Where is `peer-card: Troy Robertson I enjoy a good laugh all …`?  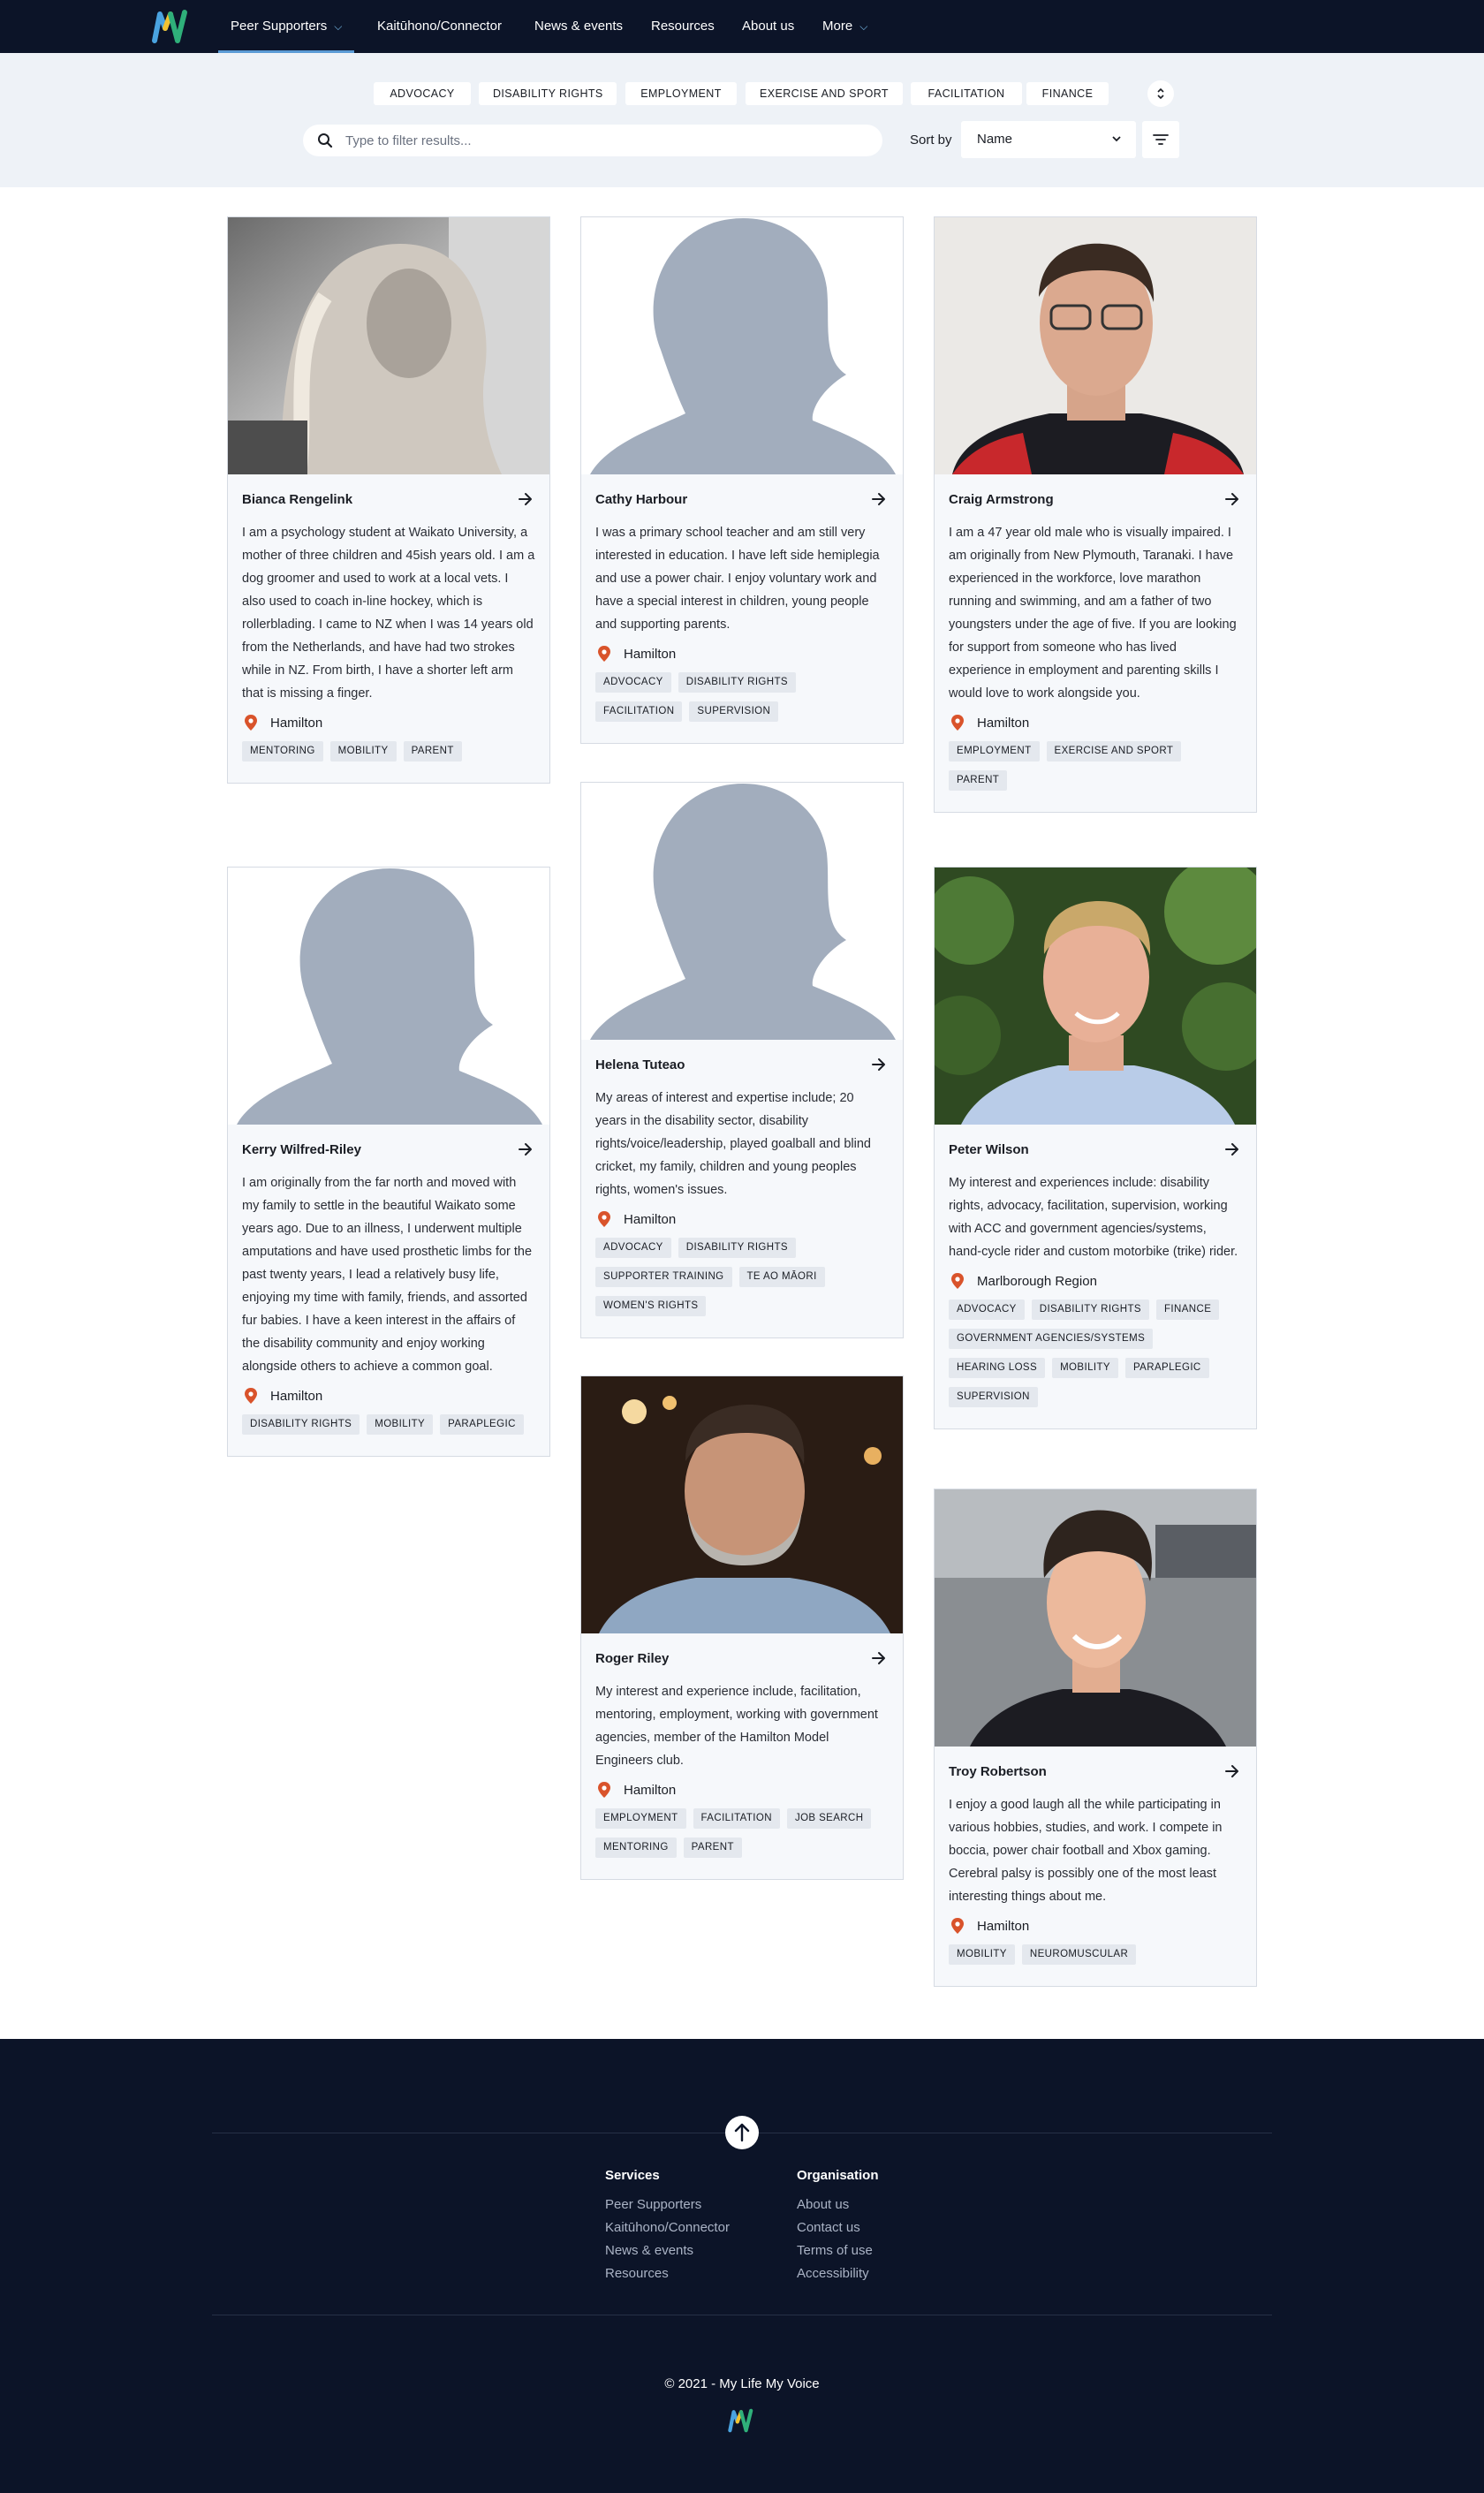 peer-card: Troy Robertson I enjoy a good laugh all … is located at coordinates (1095, 1738).